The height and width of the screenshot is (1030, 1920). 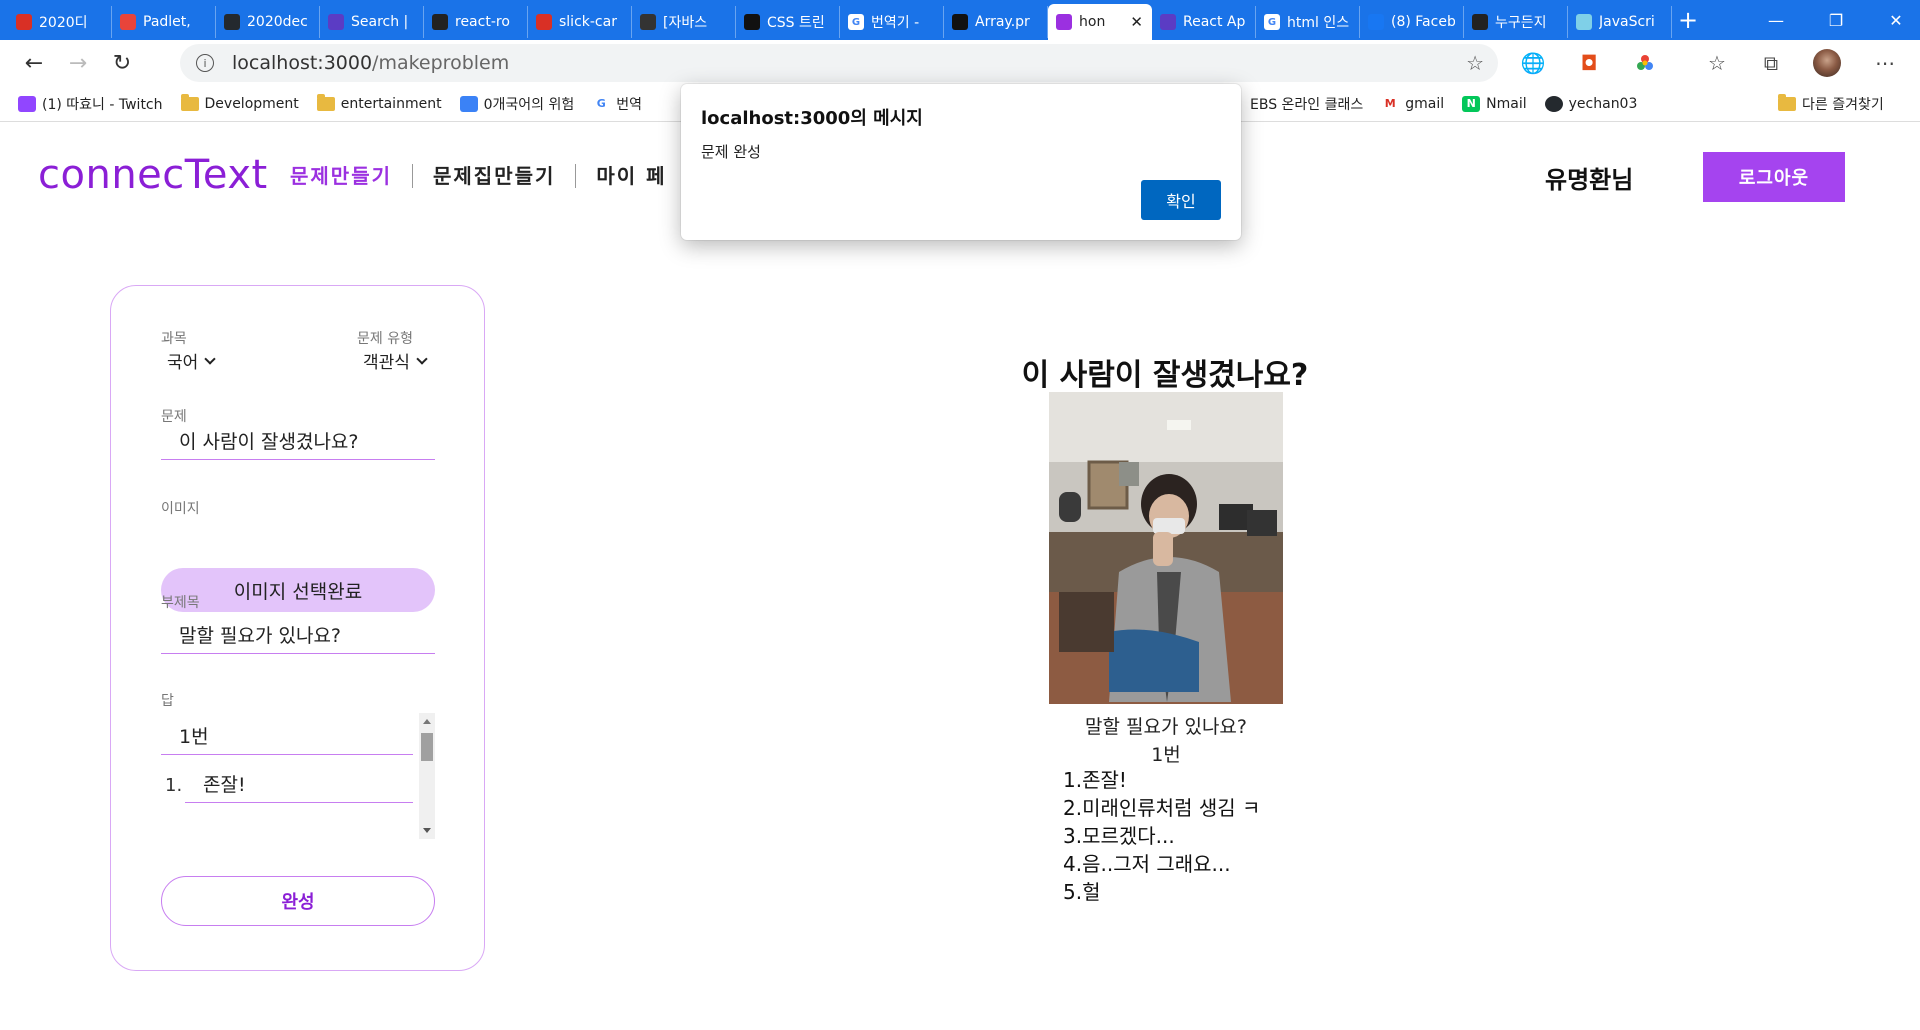 What do you see at coordinates (427, 721) in the screenshot?
I see `scroll-up-icon` at bounding box center [427, 721].